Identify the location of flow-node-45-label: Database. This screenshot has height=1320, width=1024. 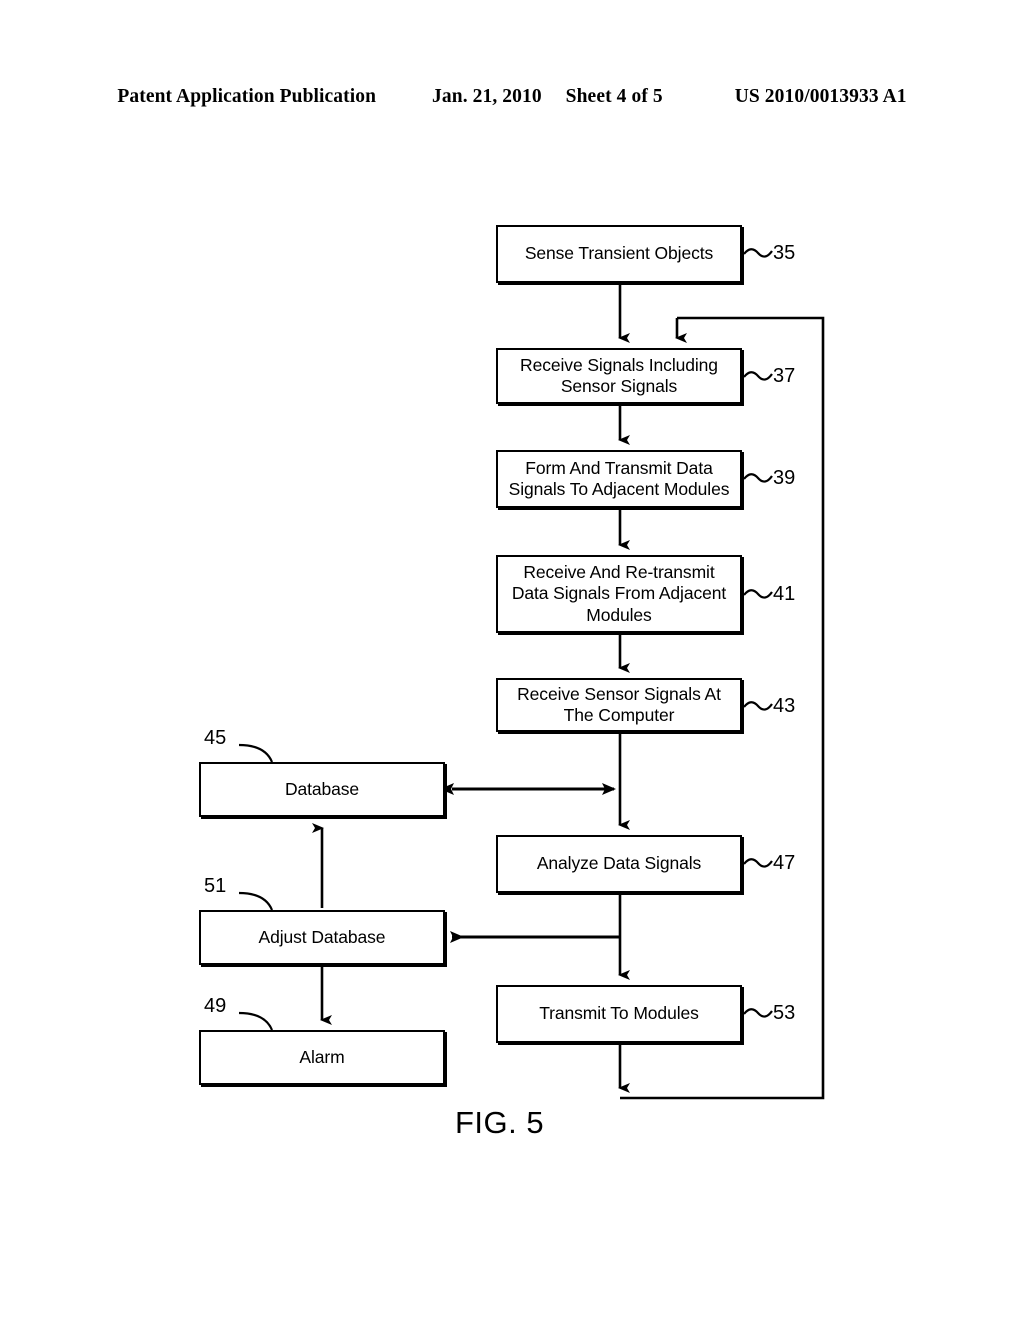
(322, 788).